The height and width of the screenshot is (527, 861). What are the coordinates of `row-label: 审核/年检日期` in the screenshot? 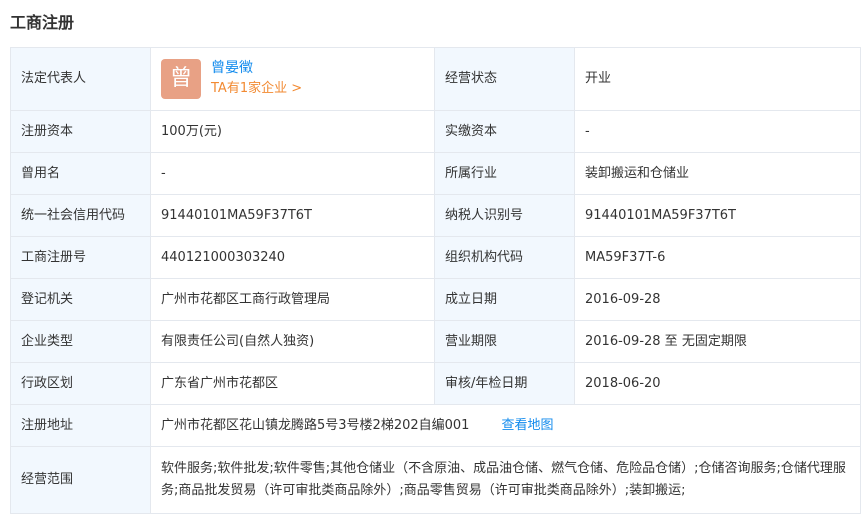 It's located at (504, 383).